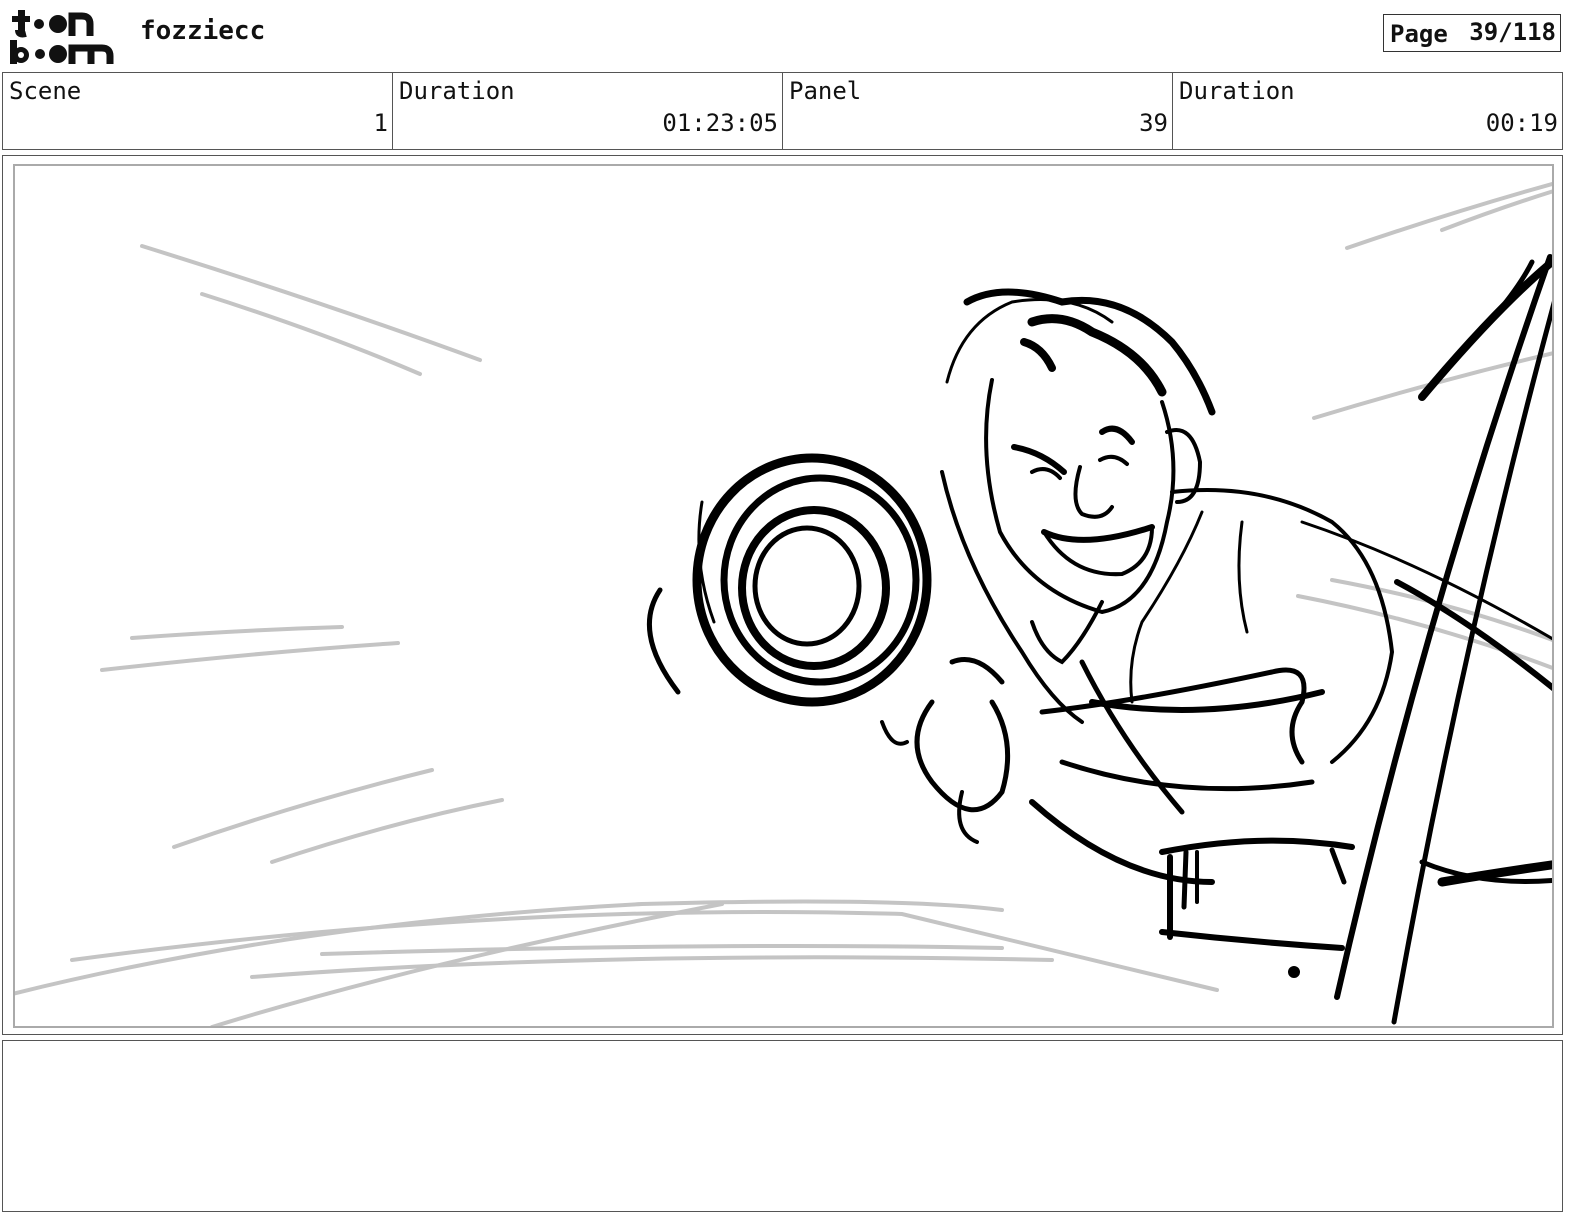 The height and width of the screenshot is (1224, 1584). What do you see at coordinates (62, 36) in the screenshot?
I see `toonboom-logo` at bounding box center [62, 36].